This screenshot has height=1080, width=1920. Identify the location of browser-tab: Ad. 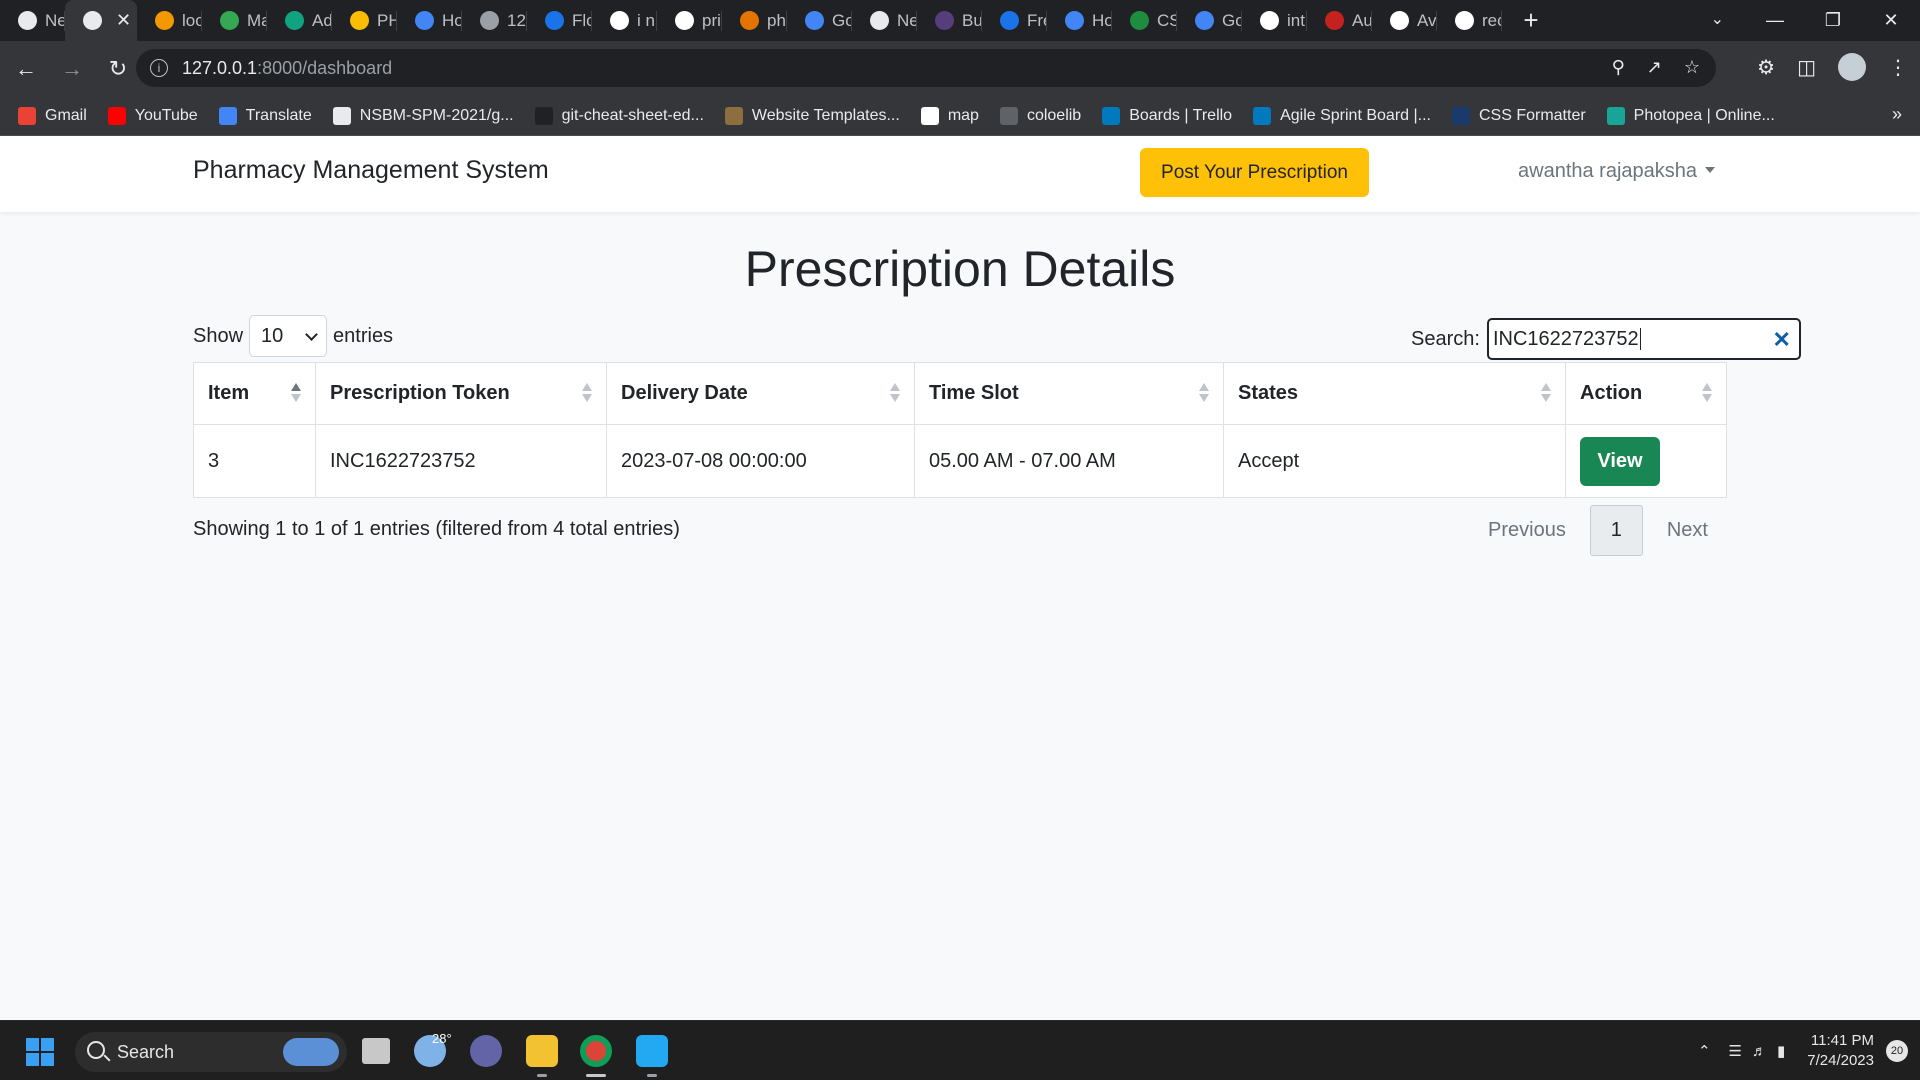
(299, 20).